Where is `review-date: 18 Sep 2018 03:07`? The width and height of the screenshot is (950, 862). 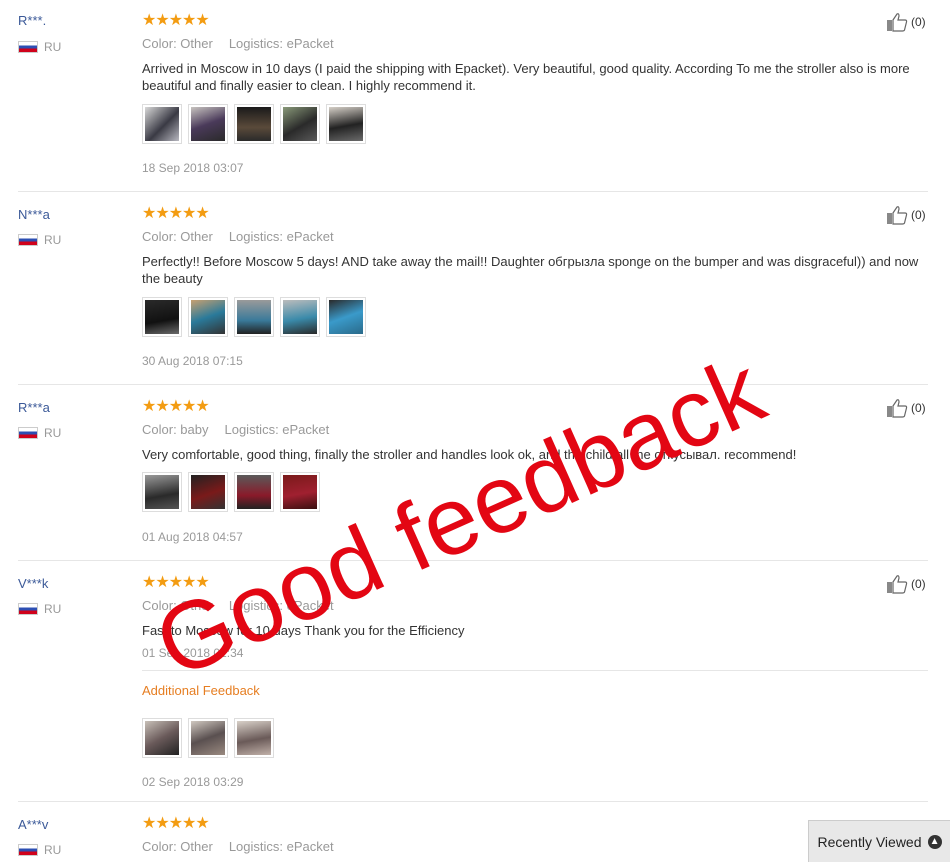 review-date: 18 Sep 2018 03:07 is located at coordinates (193, 168).